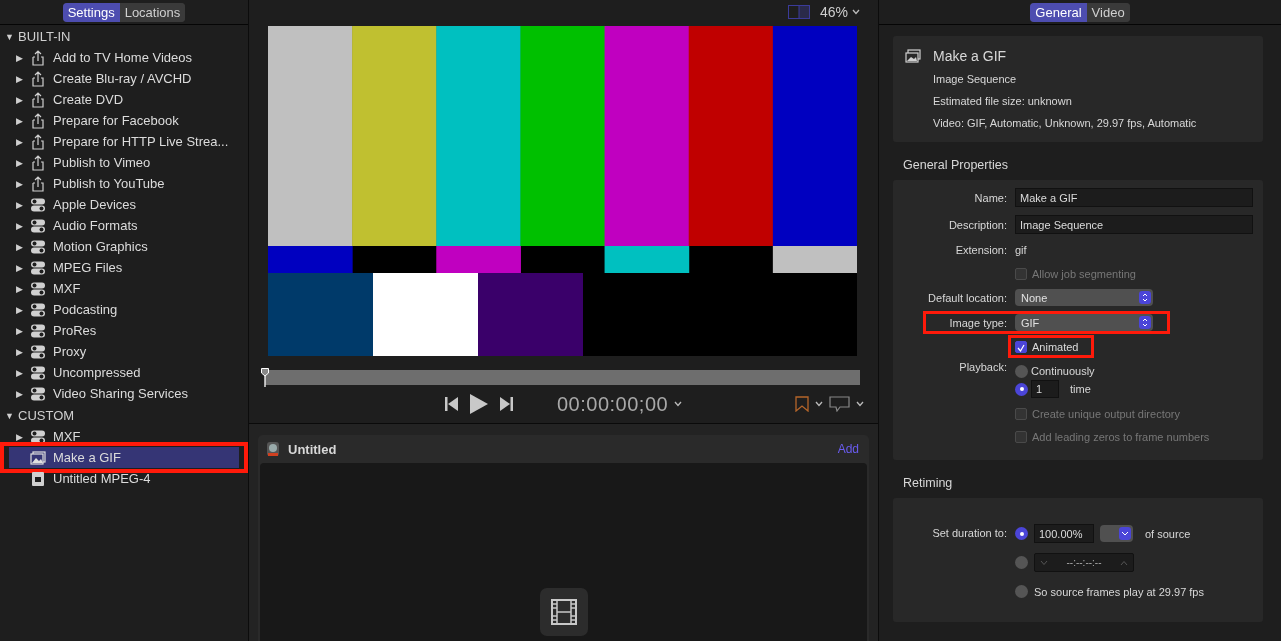  Describe the element at coordinates (124, 478) in the screenshot. I see `sidebar-item: Untitled MPEG-4` at that location.